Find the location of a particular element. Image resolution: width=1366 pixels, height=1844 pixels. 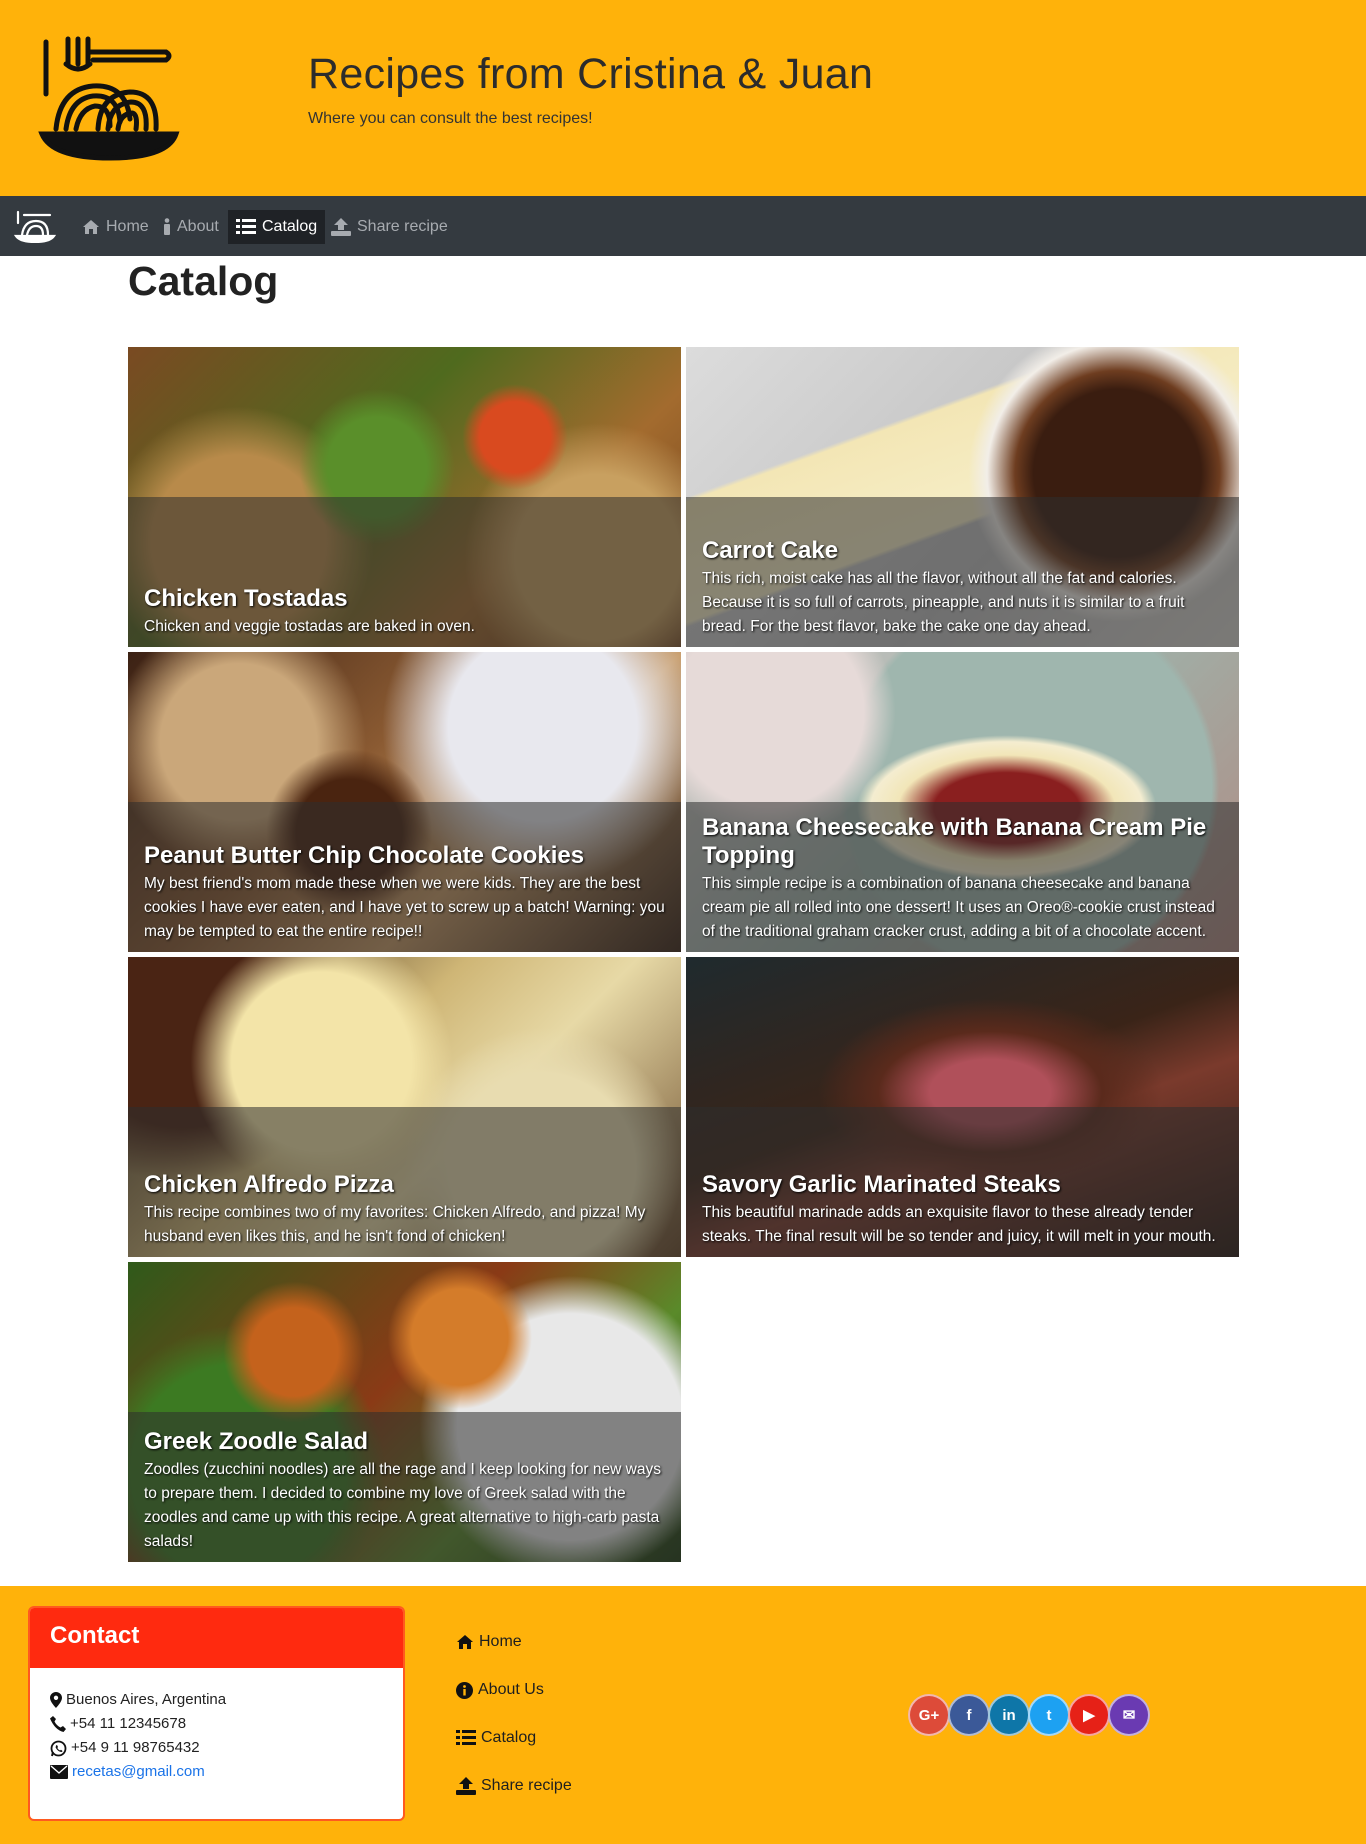

footer-link-label: Catalog is located at coordinates (509, 1737).